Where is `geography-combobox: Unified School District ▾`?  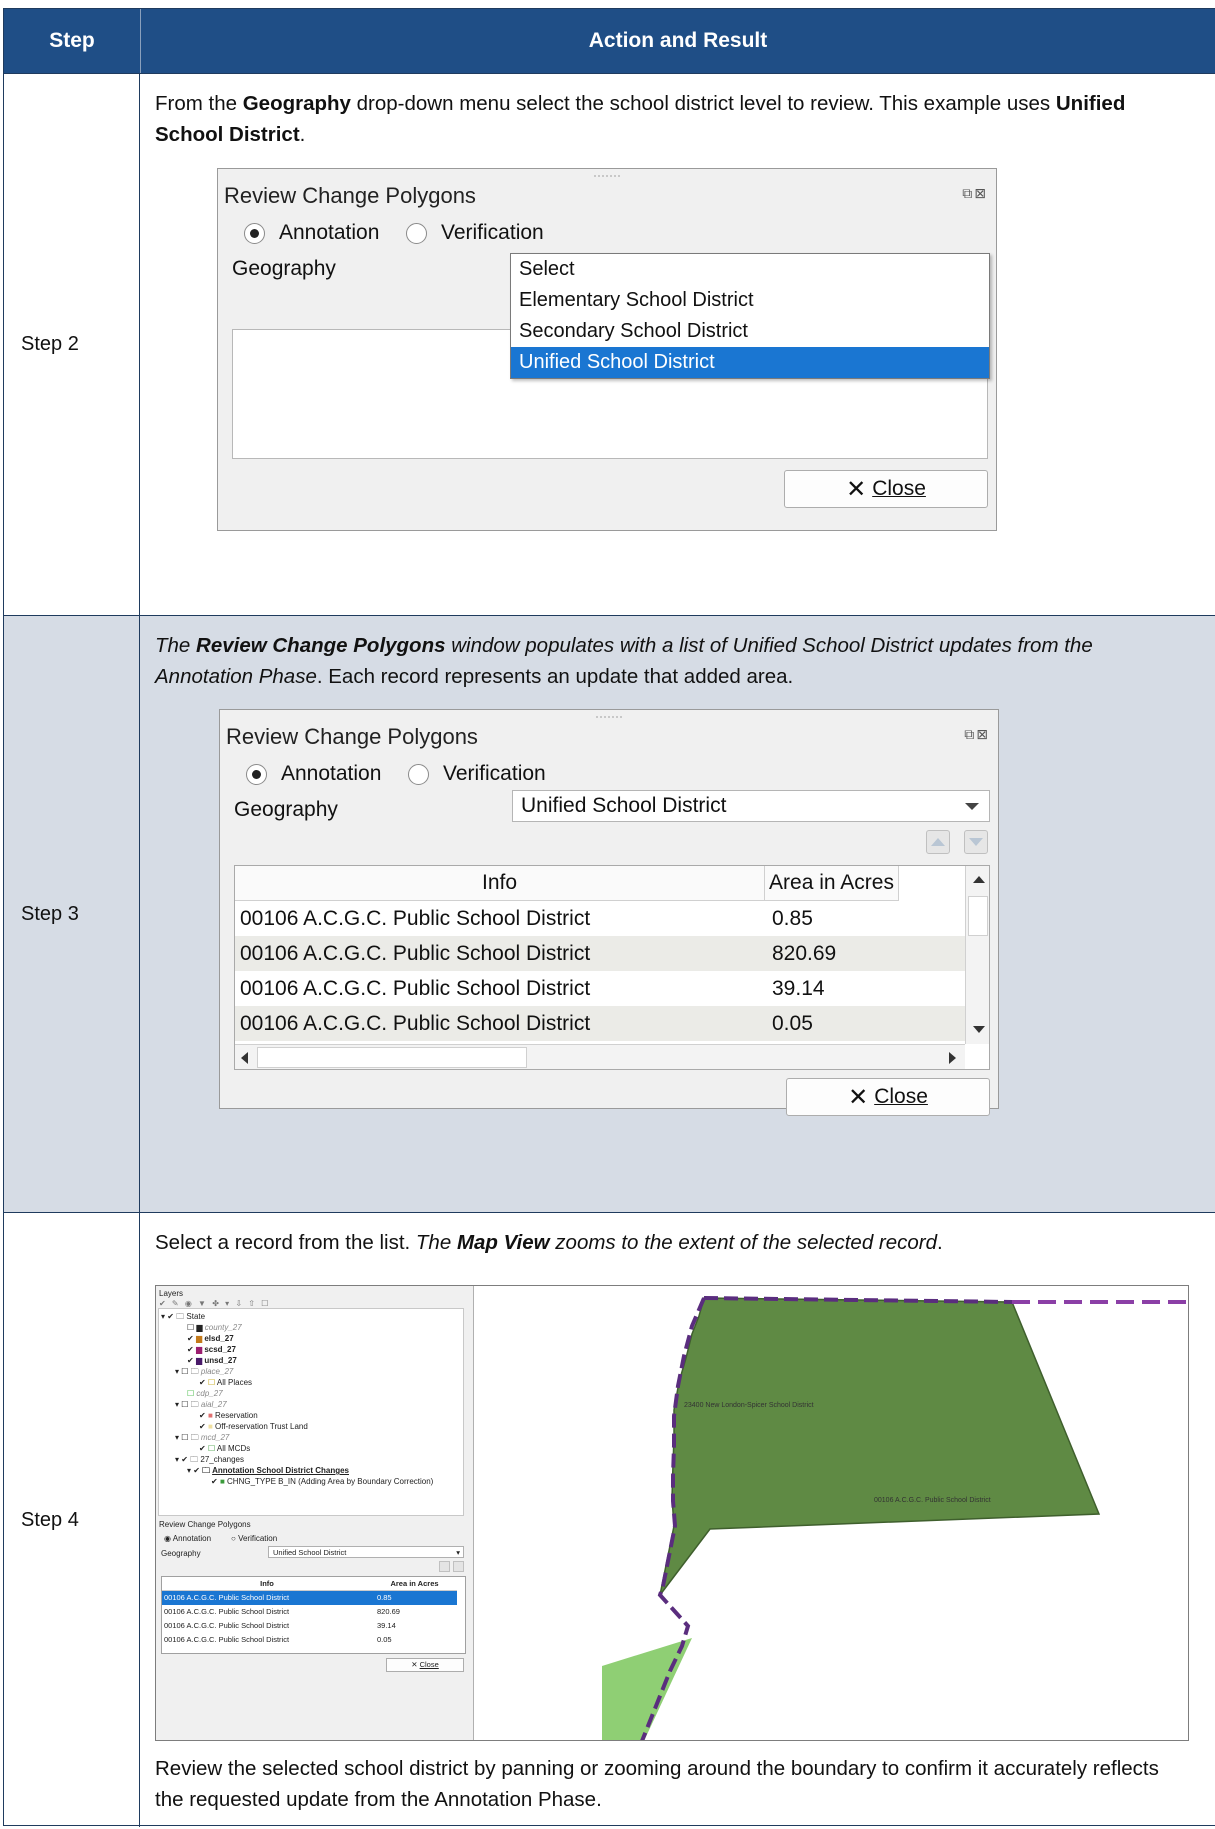
geography-combobox: Unified School District ▾ is located at coordinates (366, 1552).